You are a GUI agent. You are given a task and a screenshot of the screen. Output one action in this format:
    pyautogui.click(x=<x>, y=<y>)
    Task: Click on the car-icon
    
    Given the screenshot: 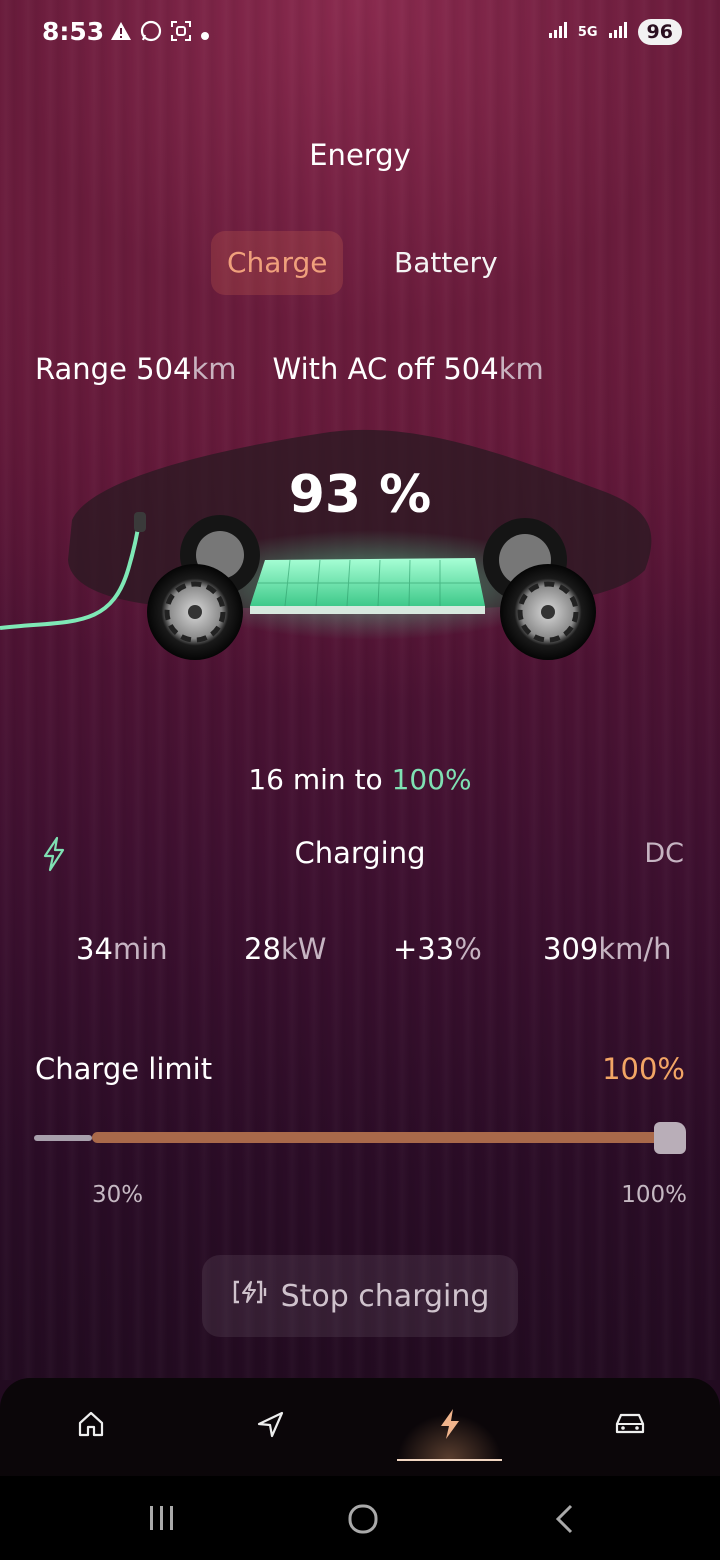 What is the action you would take?
    pyautogui.click(x=630, y=1426)
    